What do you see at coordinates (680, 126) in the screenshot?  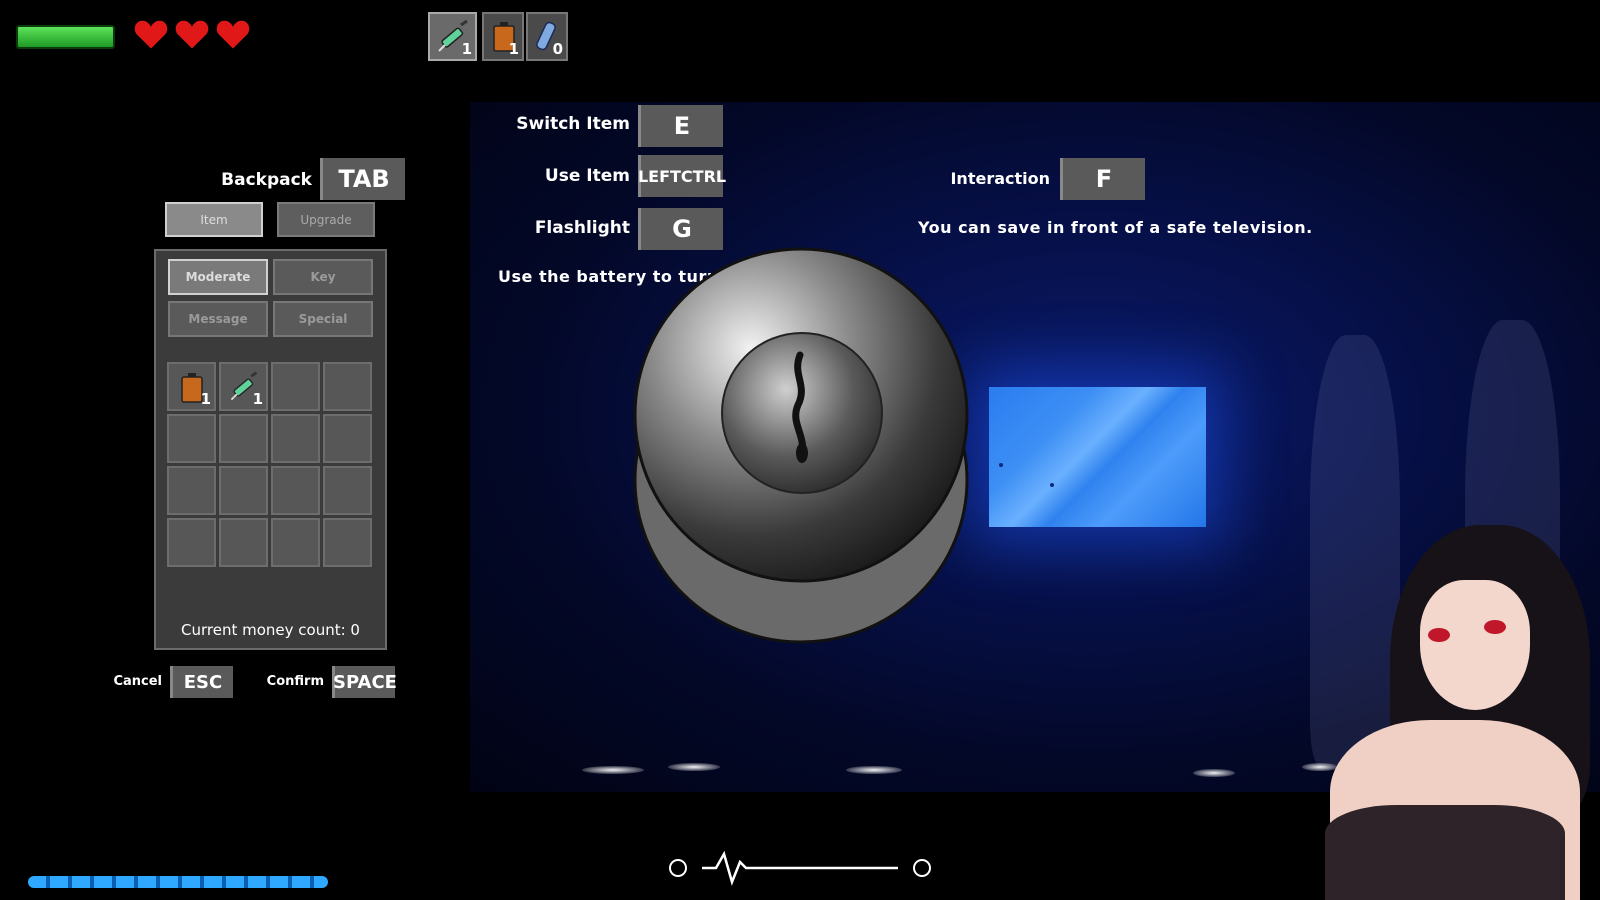 I see `switch-item-key: E` at bounding box center [680, 126].